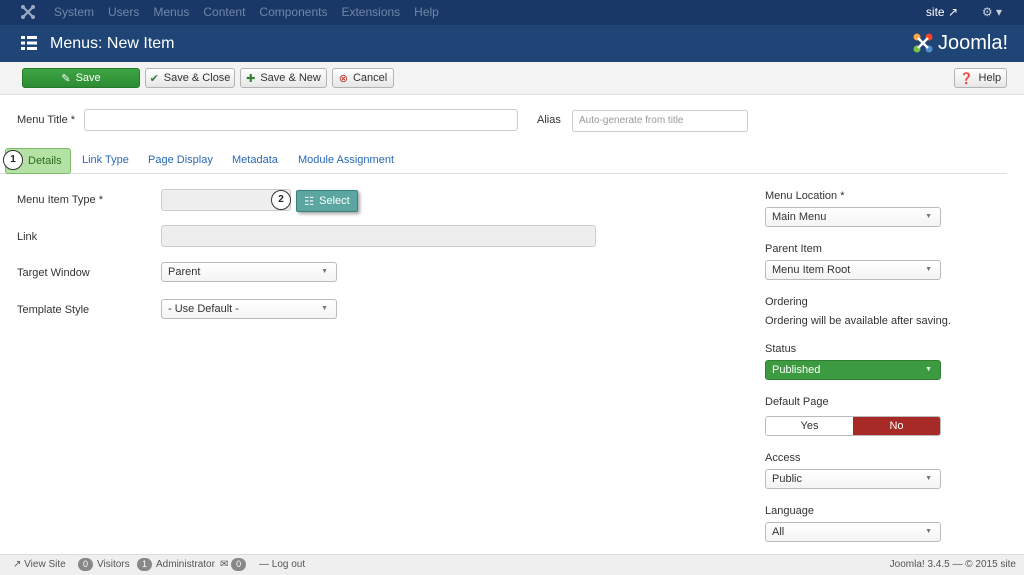 The width and height of the screenshot is (1024, 575). What do you see at coordinates (370, 12) in the screenshot?
I see `menu-extensions: Extensions` at bounding box center [370, 12].